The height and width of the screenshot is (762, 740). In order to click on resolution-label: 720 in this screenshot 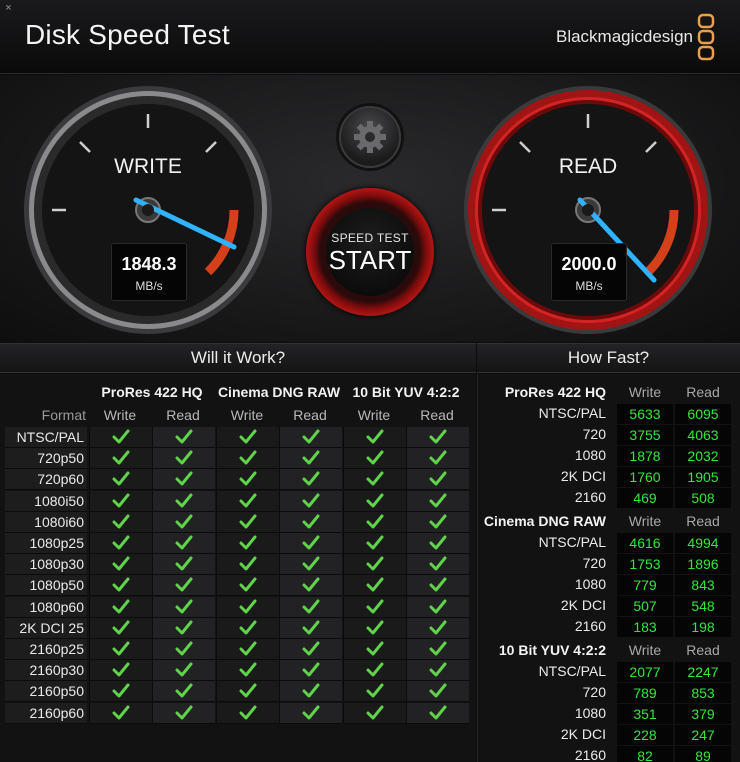, I will do `click(594, 434)`.